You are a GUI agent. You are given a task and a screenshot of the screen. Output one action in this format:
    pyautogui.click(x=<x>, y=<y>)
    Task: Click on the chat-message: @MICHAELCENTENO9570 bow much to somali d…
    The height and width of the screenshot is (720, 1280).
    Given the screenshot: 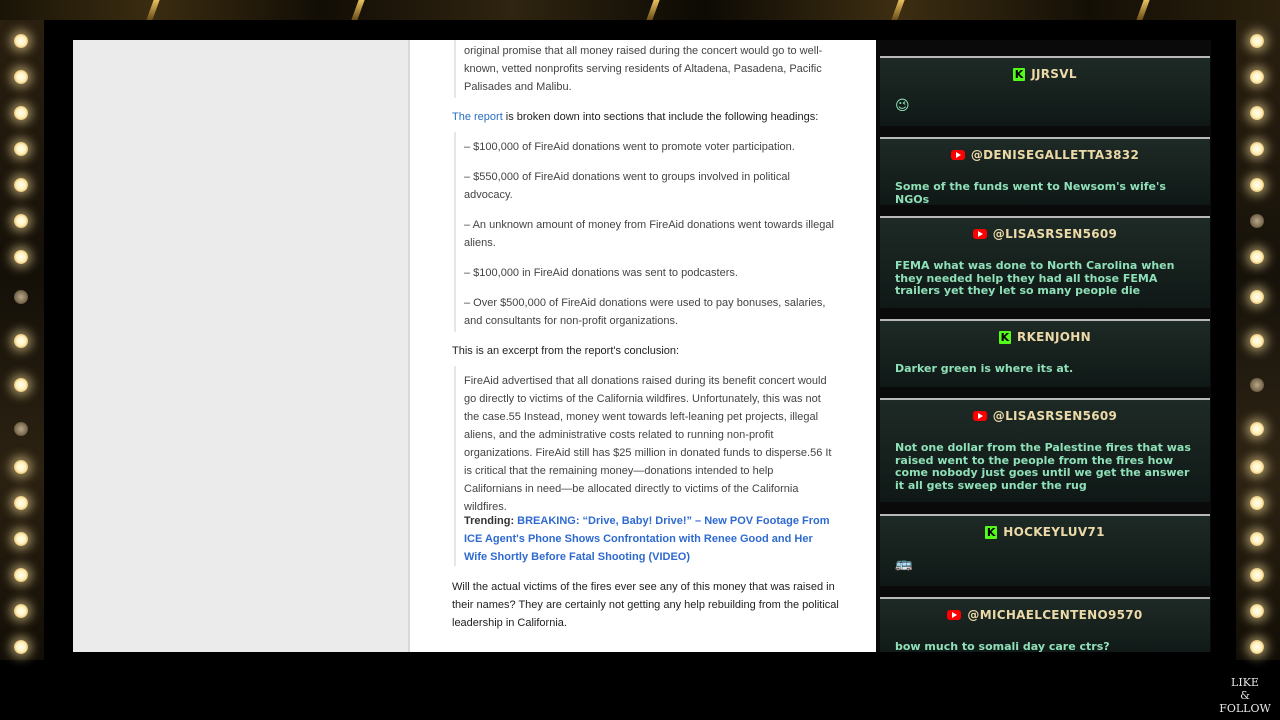 What is the action you would take?
    pyautogui.click(x=1045, y=624)
    